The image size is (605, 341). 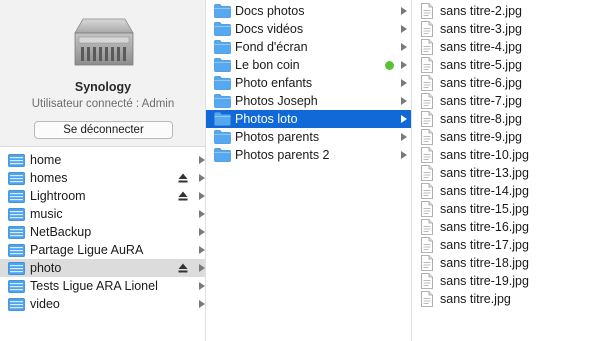 I want to click on item-label: Partage Ligue AuRA, so click(x=87, y=250).